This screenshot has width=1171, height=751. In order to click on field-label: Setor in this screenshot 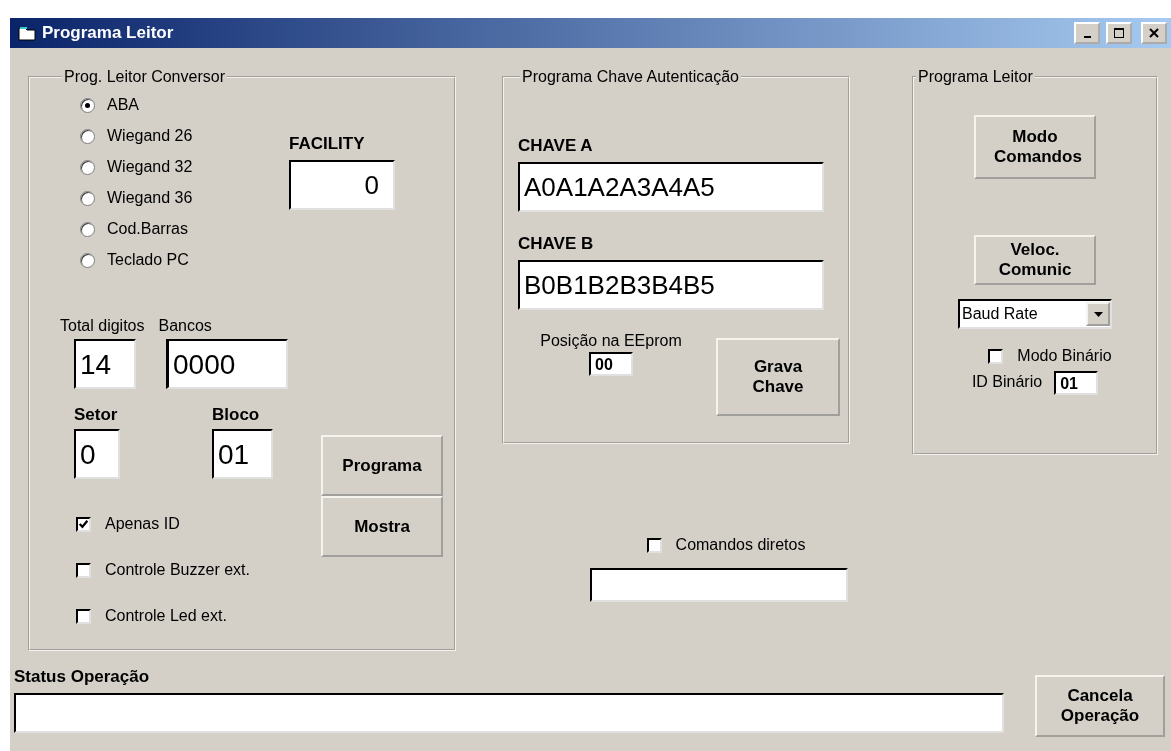, I will do `click(96, 415)`.